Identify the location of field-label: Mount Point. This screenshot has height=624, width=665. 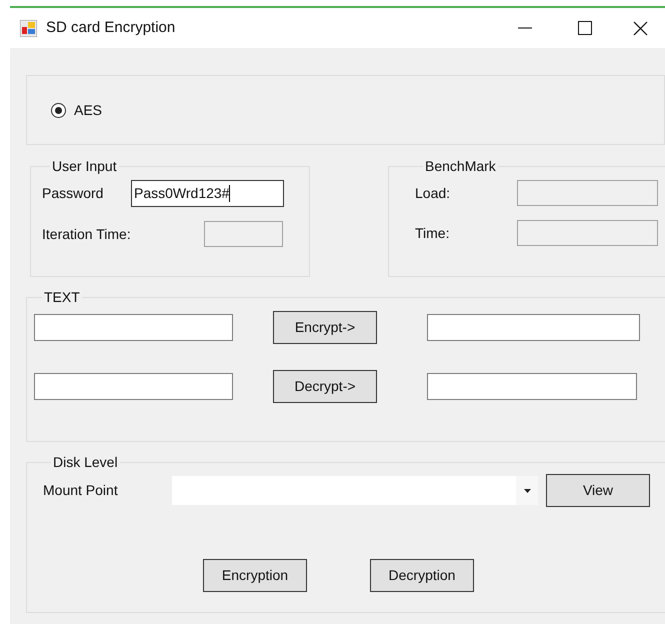
(81, 490).